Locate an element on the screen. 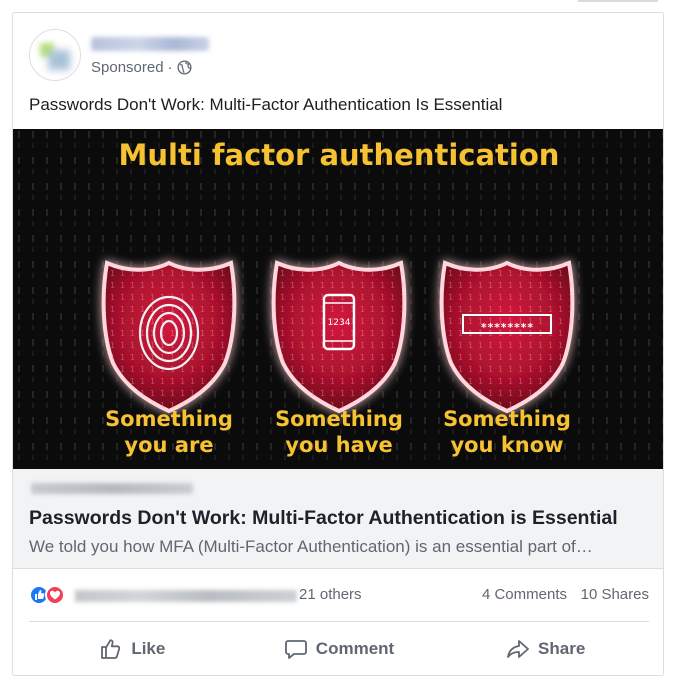 The height and width of the screenshot is (688, 676). page-name-redacted is located at coordinates (150, 44).